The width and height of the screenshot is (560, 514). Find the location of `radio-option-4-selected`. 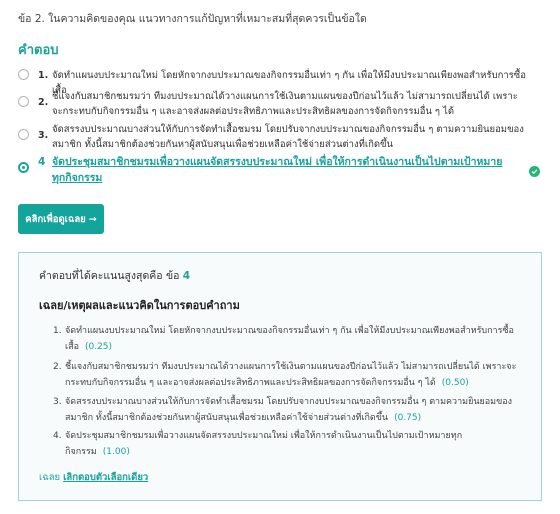

radio-option-4-selected is located at coordinates (23, 167).